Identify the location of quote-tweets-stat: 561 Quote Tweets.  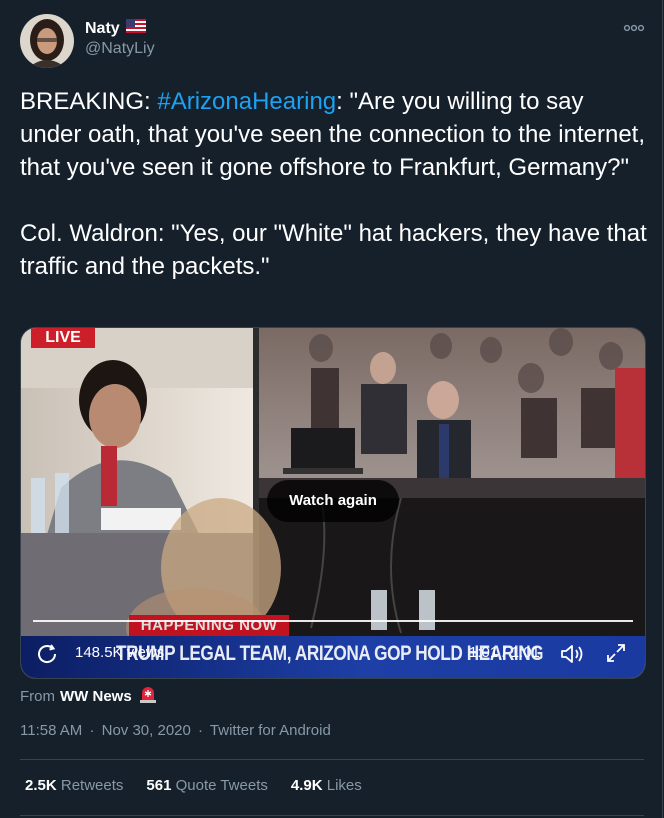
(206, 785).